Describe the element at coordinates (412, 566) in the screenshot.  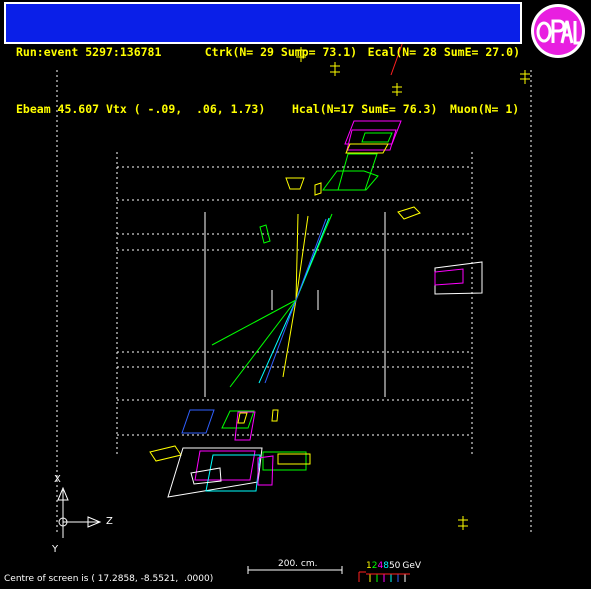
I see `energy-unit: GeV` at that location.